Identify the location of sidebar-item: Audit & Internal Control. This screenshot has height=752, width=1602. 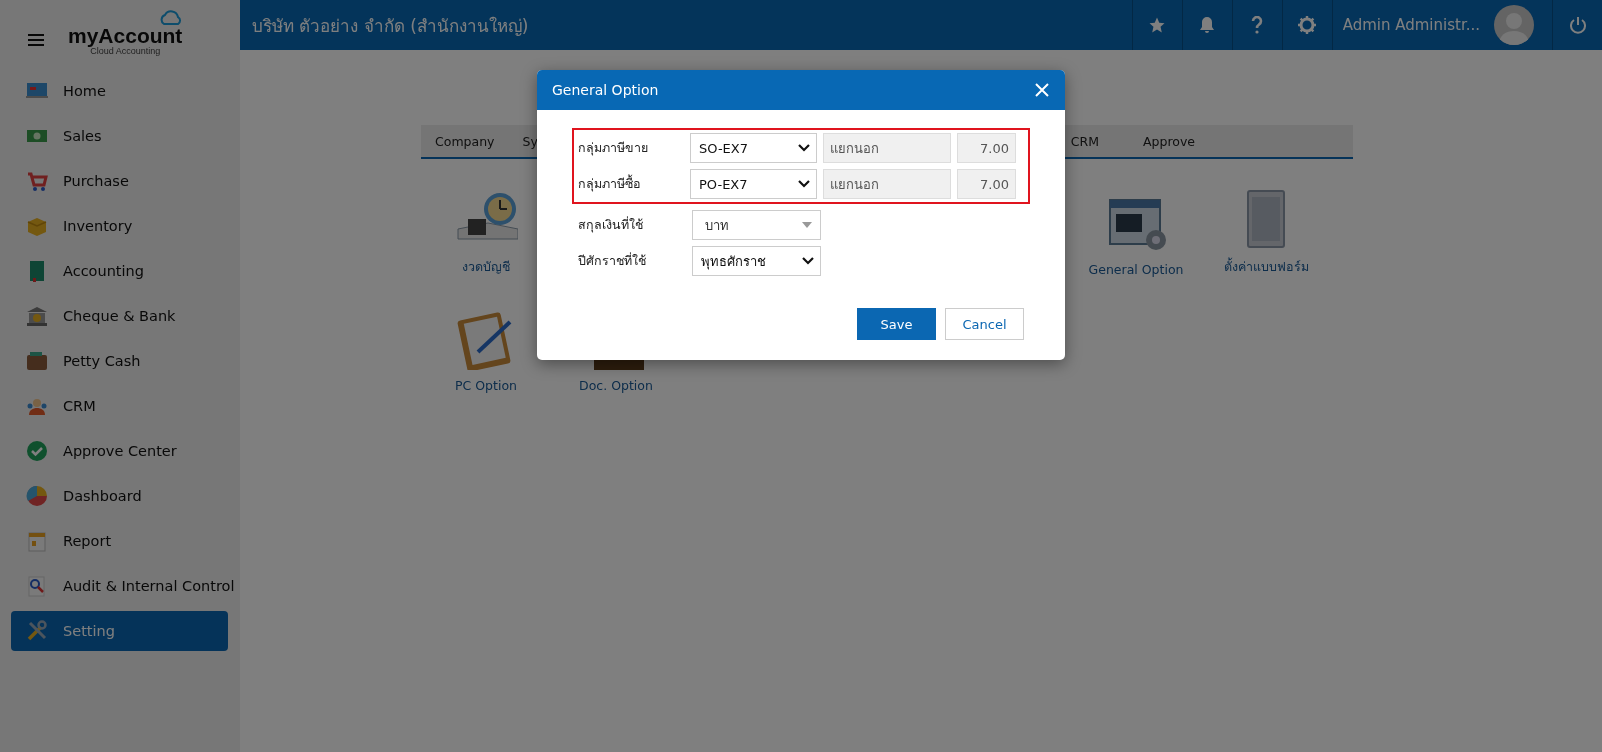
(125, 585).